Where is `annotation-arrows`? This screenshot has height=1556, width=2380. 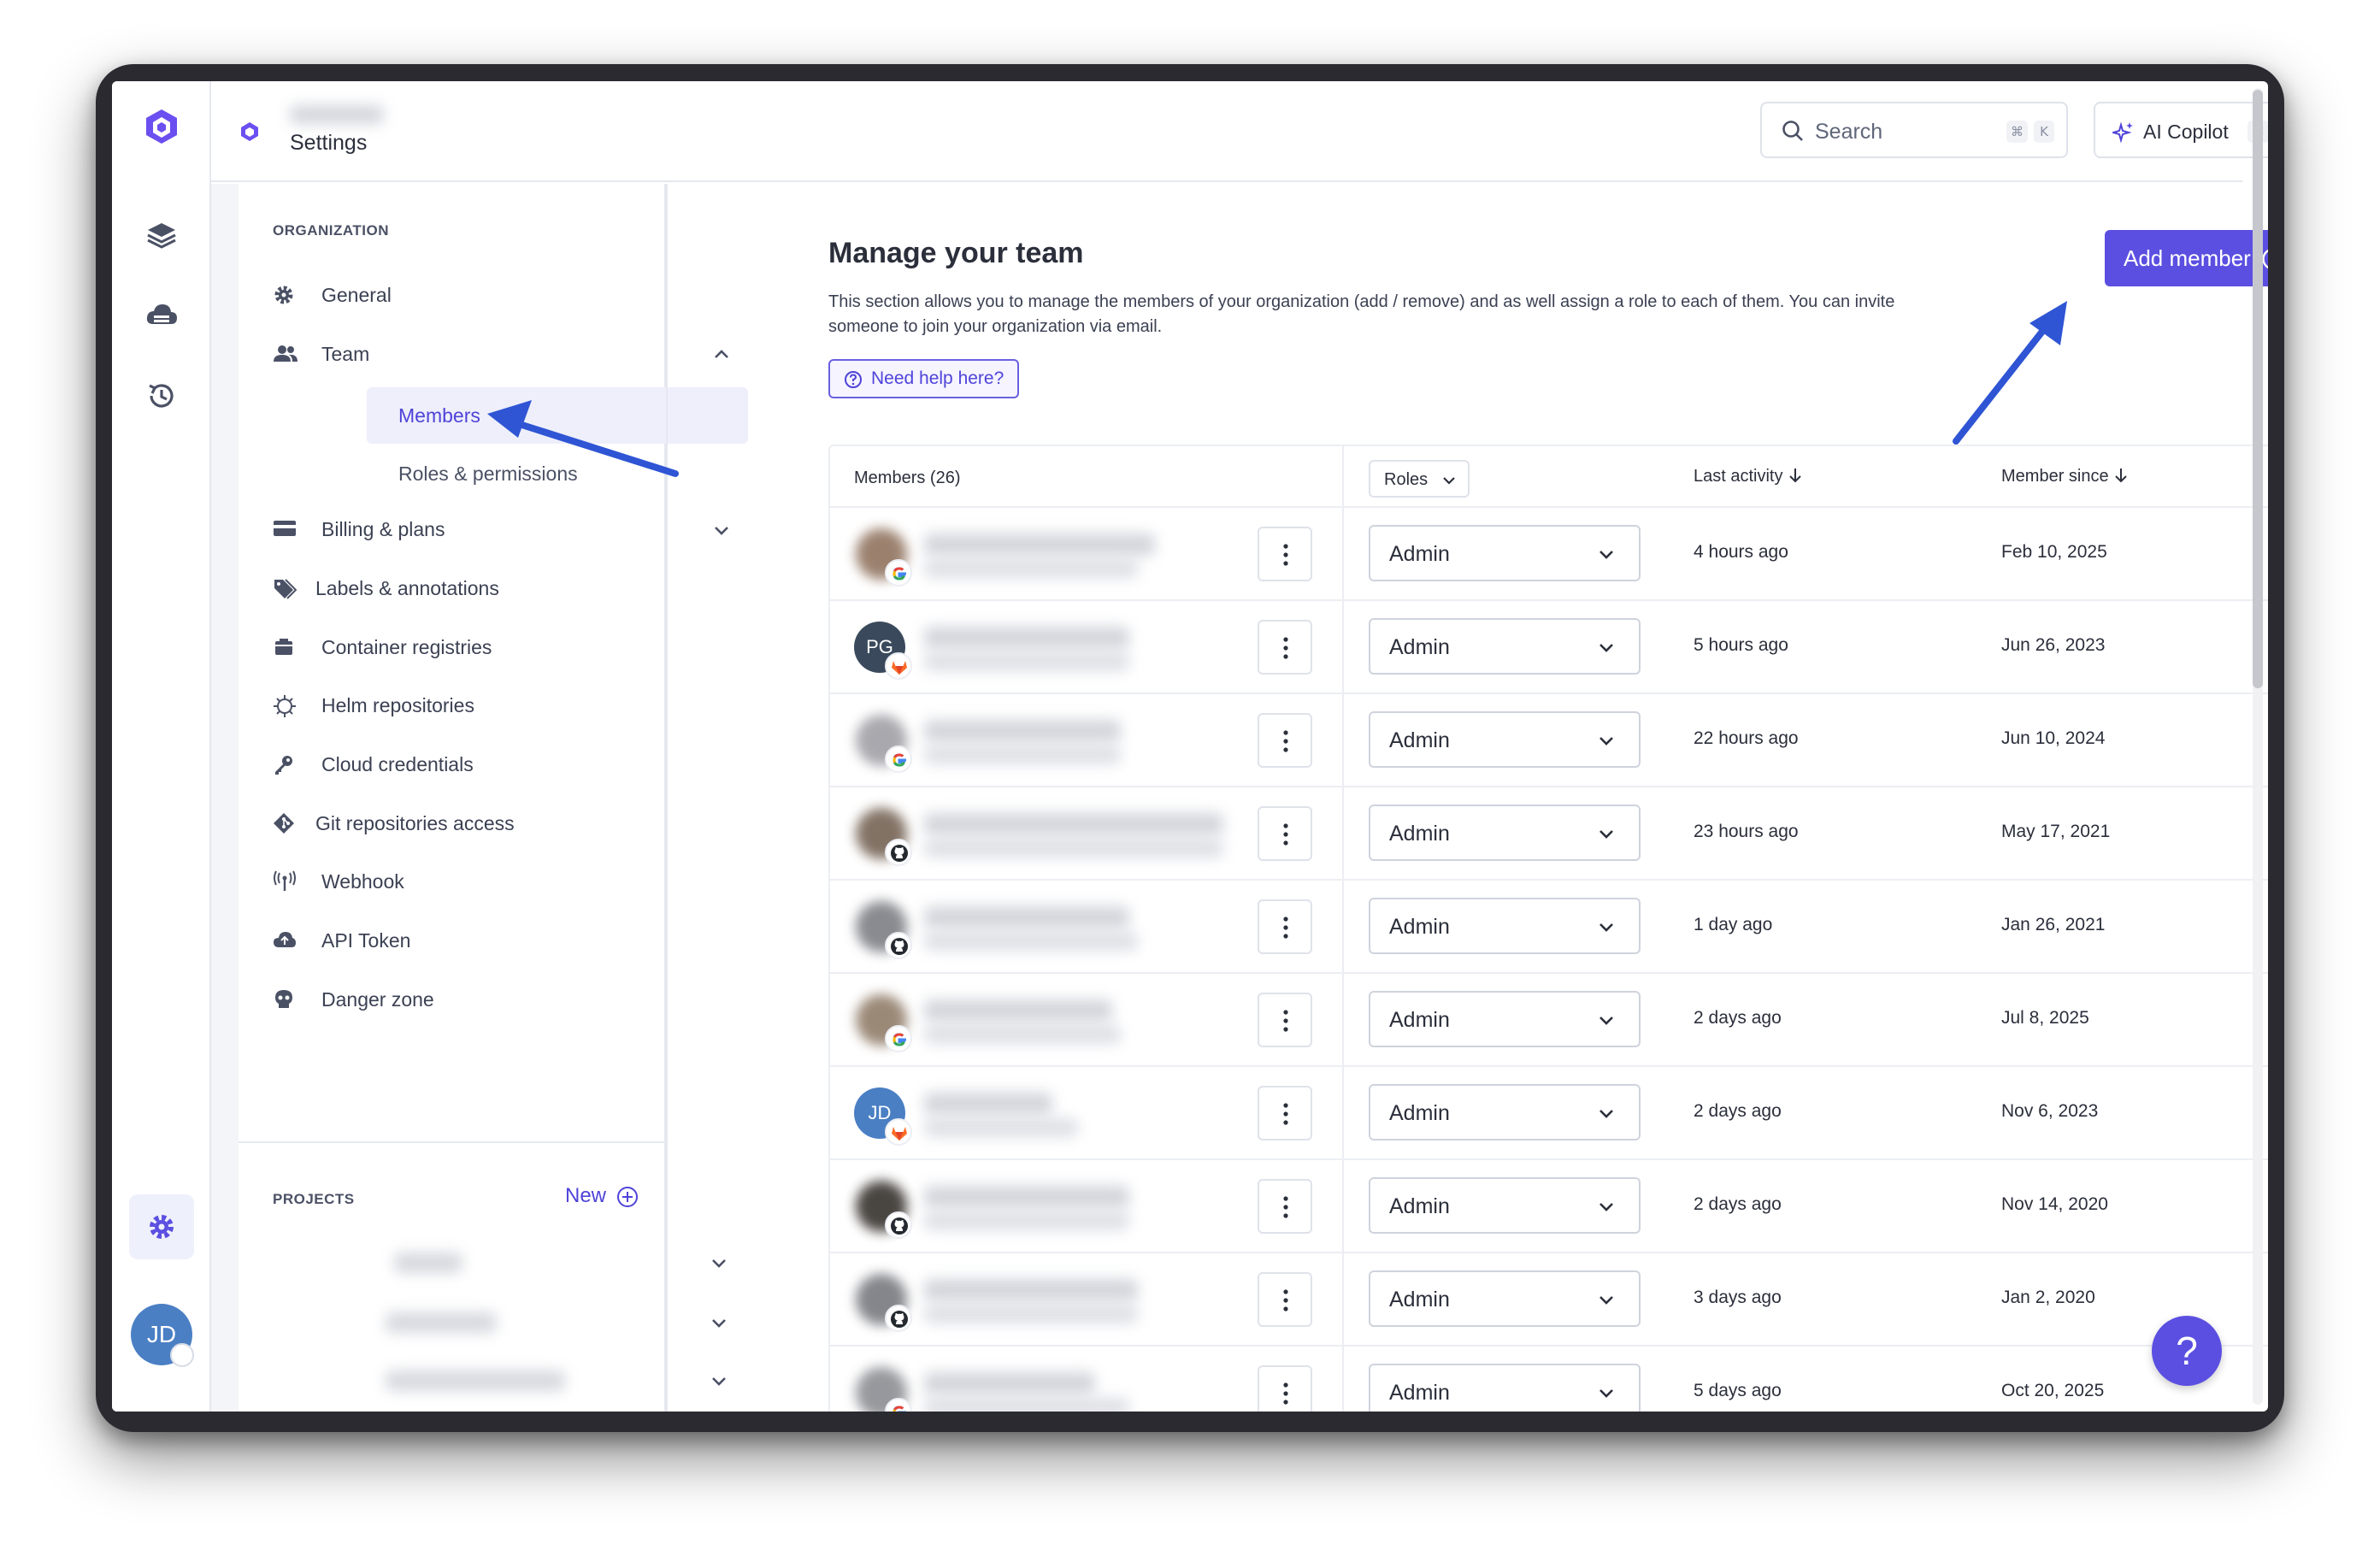
annotation-arrows is located at coordinates (1277, 389).